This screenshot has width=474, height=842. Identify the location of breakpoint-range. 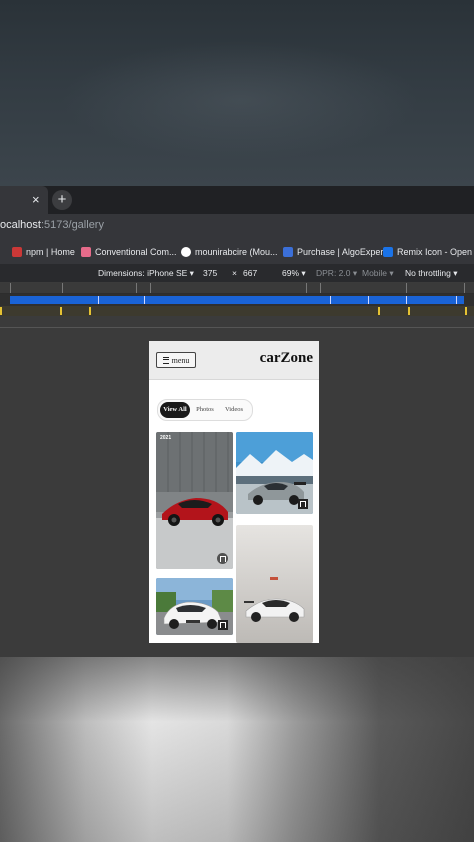
(237, 300).